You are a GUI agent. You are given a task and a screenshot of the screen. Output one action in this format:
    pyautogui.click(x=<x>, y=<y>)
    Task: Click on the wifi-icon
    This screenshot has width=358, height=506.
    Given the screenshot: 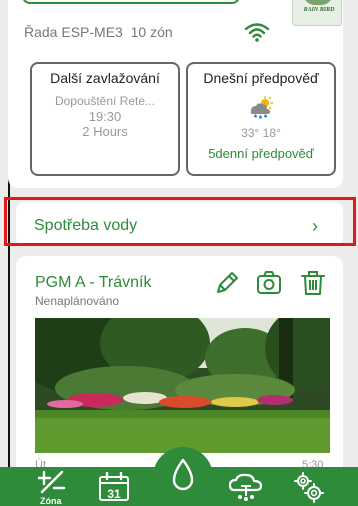 What is the action you would take?
    pyautogui.click(x=257, y=32)
    